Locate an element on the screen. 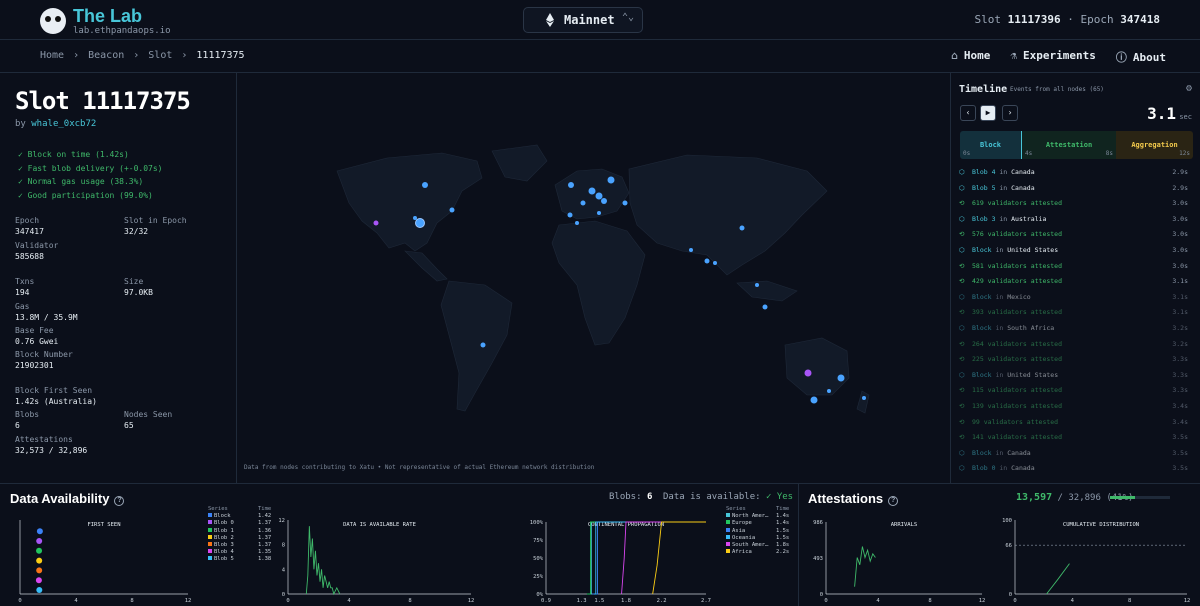  field-gas: Gas 13.8M / 35.9M is located at coordinates (46, 312).